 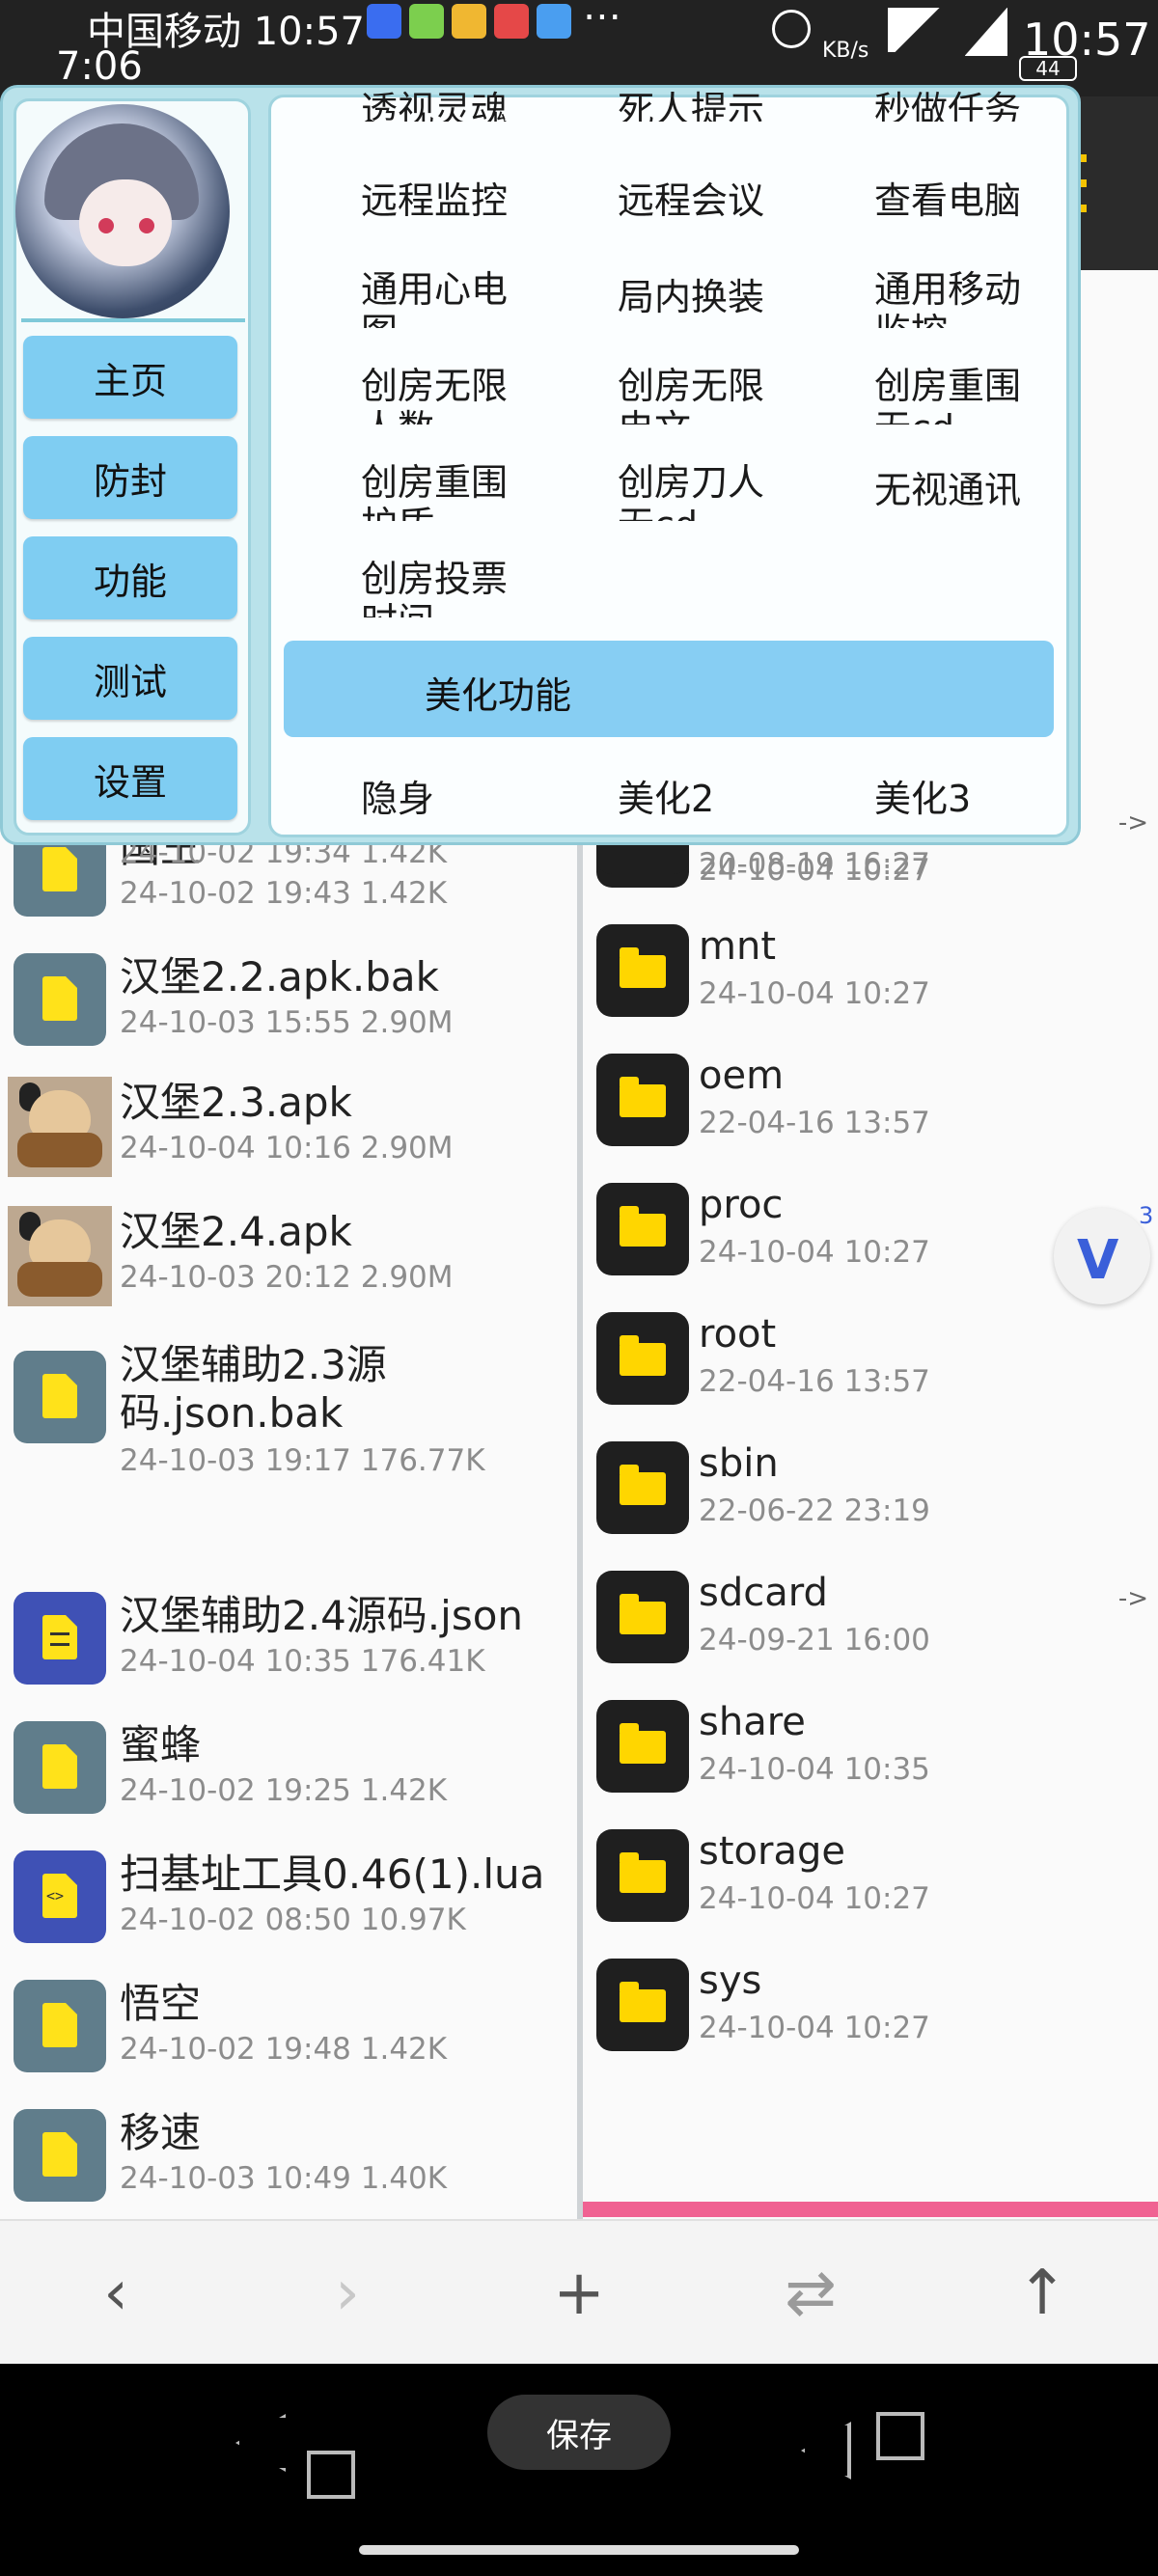 What do you see at coordinates (279, 977) in the screenshot?
I see `file-name: 汉堡2.2.apk.bak` at bounding box center [279, 977].